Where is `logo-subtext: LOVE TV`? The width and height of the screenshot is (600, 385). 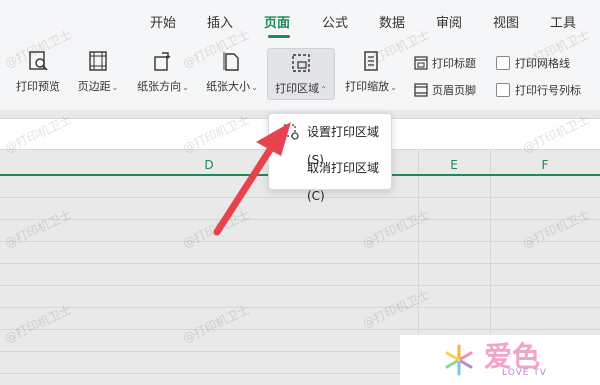 logo-subtext: LOVE TV is located at coordinates (524, 373).